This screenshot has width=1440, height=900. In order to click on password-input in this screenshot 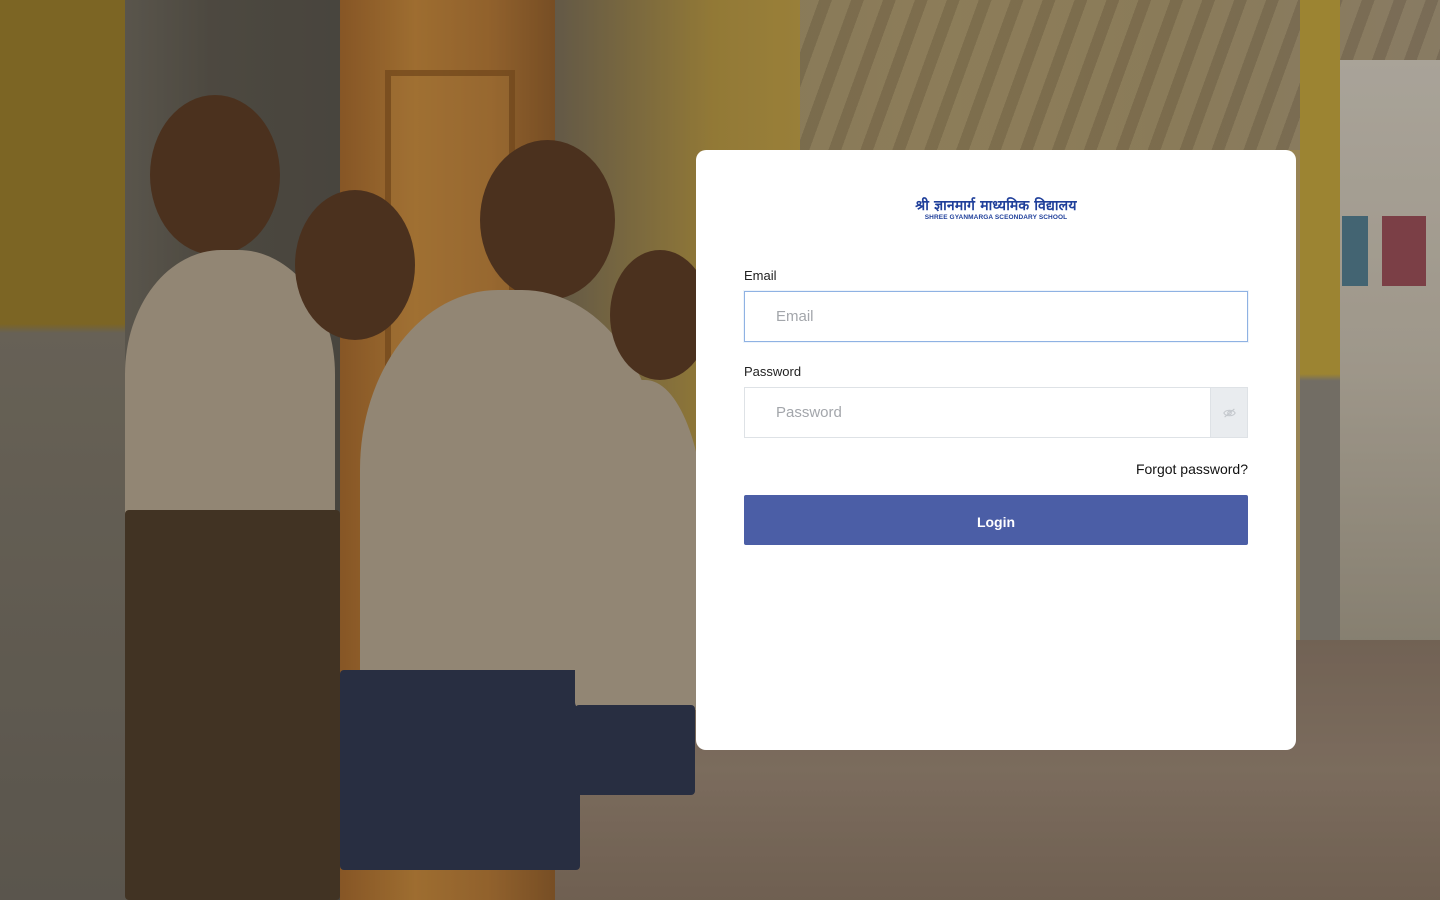, I will do `click(977, 412)`.